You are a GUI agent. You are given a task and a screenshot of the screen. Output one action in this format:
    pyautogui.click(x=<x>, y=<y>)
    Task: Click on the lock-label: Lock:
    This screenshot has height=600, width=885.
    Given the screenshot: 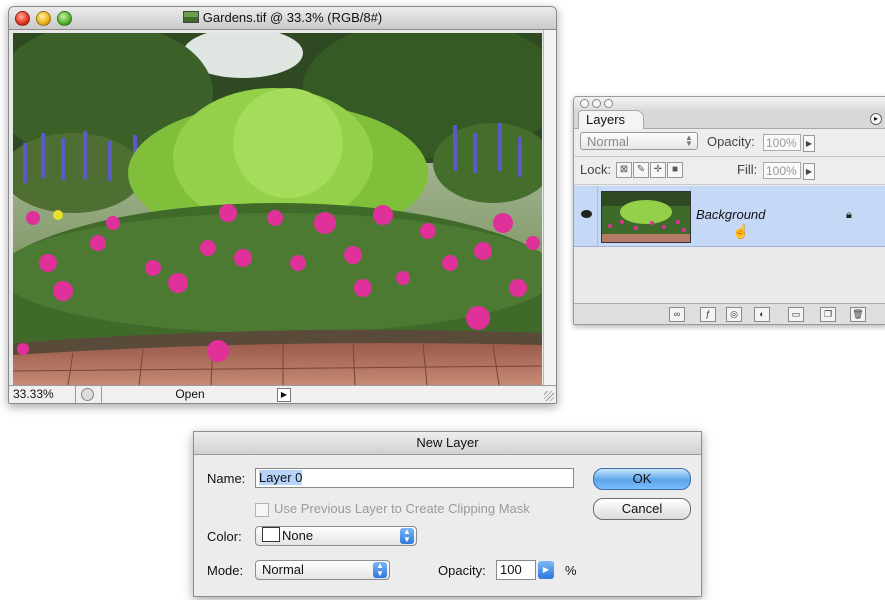 What is the action you would take?
    pyautogui.click(x=596, y=169)
    